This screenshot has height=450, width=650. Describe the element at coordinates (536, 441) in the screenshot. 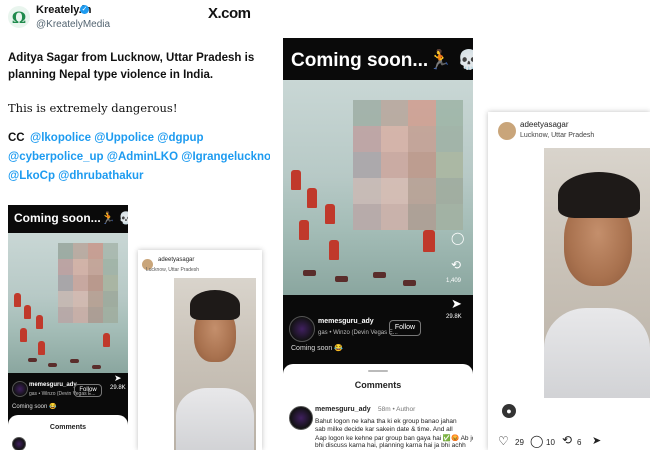

I see `comment-icon: ◯` at that location.